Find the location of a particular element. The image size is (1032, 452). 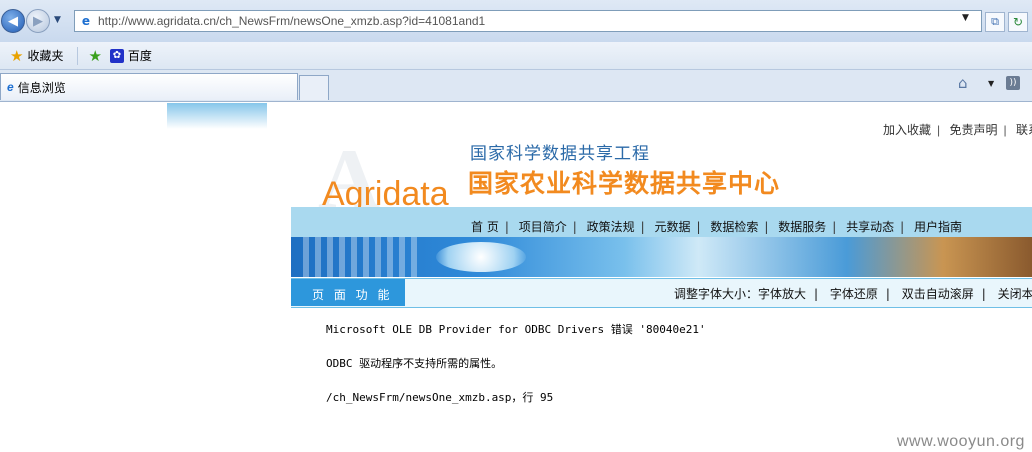

link-contact: 联系 is located at coordinates (1024, 130).